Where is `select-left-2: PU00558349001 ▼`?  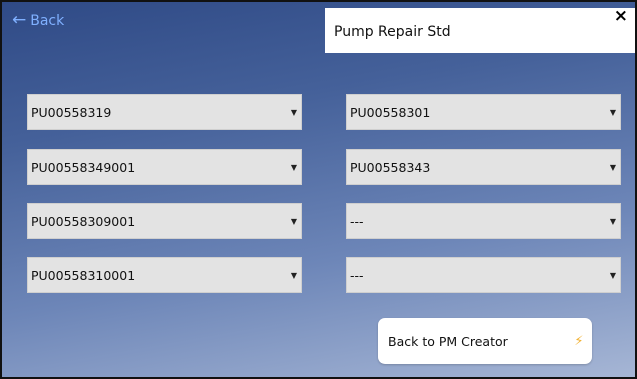 select-left-2: PU00558349001 ▼ is located at coordinates (164, 167).